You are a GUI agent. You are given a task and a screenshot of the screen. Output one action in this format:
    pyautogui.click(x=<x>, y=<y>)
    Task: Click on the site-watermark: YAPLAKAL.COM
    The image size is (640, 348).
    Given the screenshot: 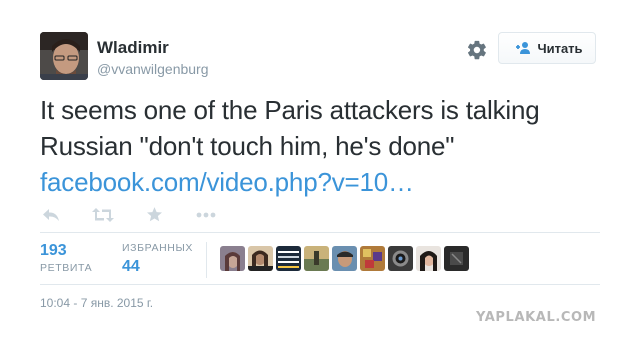 What is the action you would take?
    pyautogui.click(x=536, y=317)
    